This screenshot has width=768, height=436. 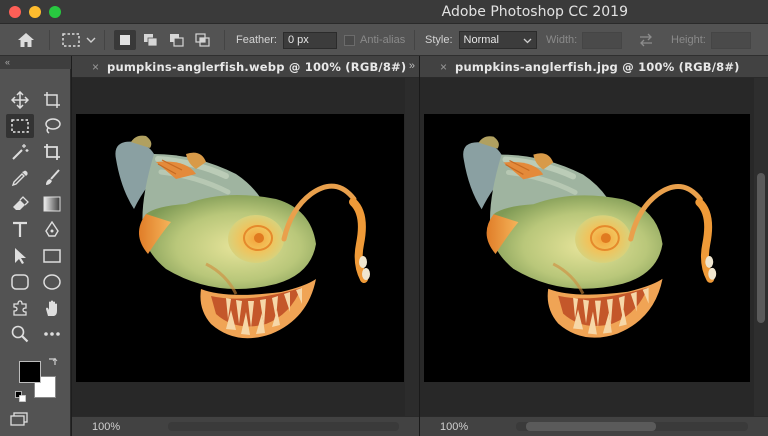 I want to click on swap-dimensions-button, so click(x=646, y=40).